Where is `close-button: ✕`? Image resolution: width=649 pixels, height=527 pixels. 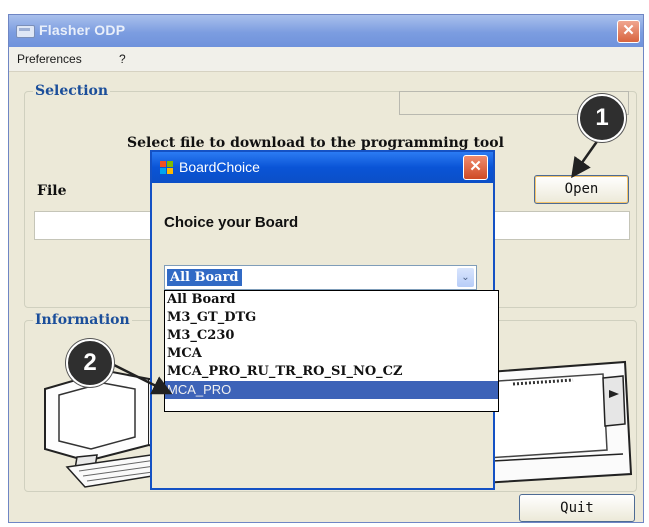 close-button: ✕ is located at coordinates (628, 31).